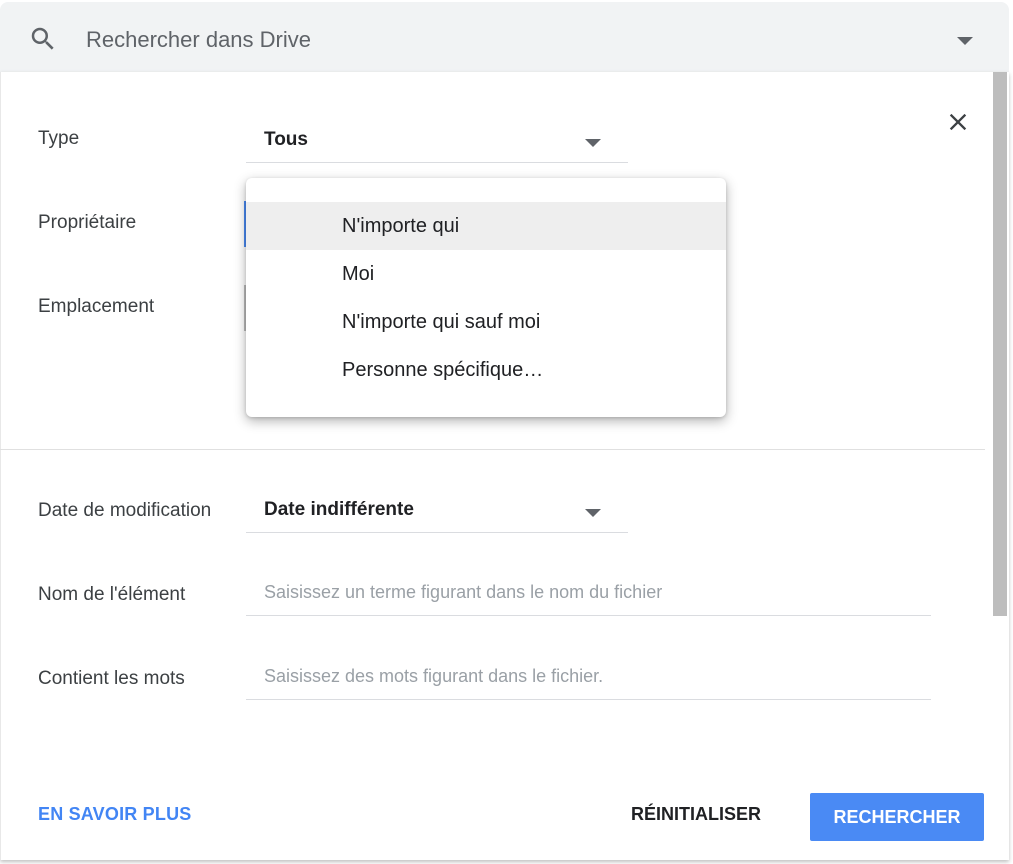 The width and height of the screenshot is (1013, 864). Describe the element at coordinates (339, 509) in the screenshot. I see `modified-date-value: Date indifférente` at that location.